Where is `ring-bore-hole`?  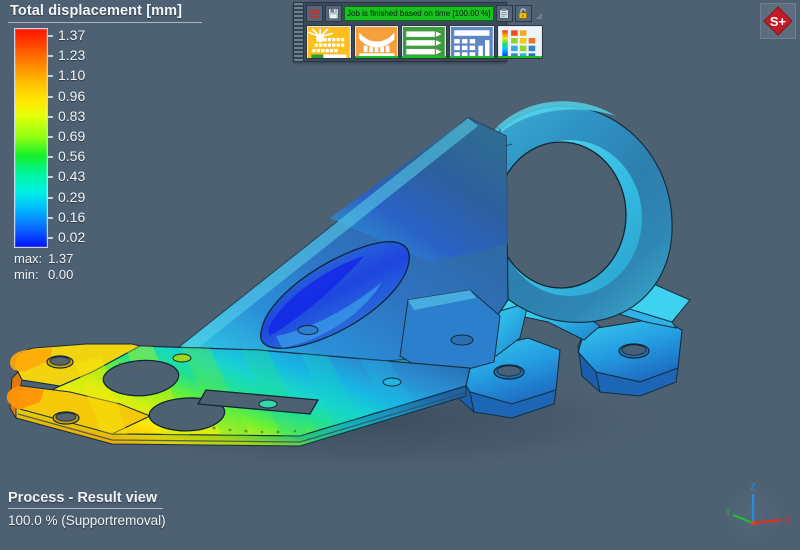 ring-bore-hole is located at coordinates (561, 215).